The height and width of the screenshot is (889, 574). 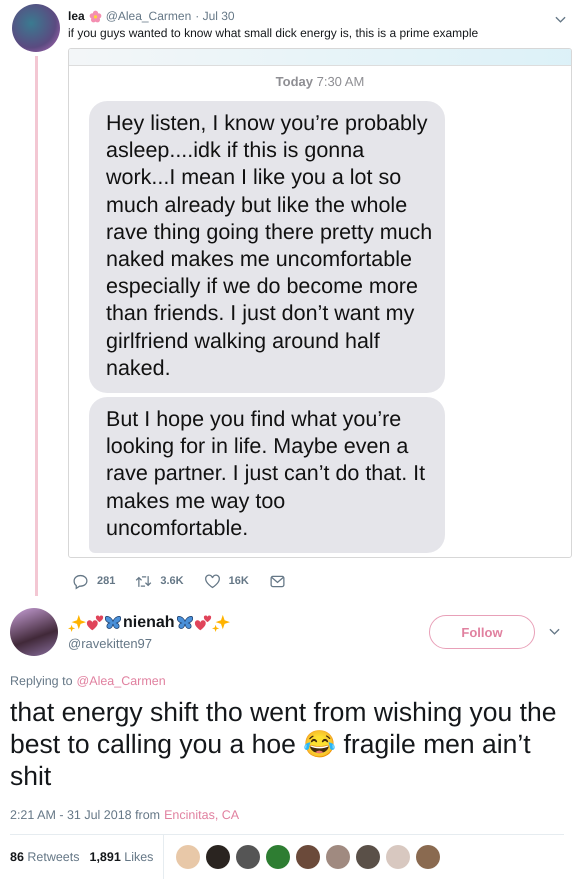 What do you see at coordinates (149, 623) in the screenshot?
I see `user-name: nienah` at bounding box center [149, 623].